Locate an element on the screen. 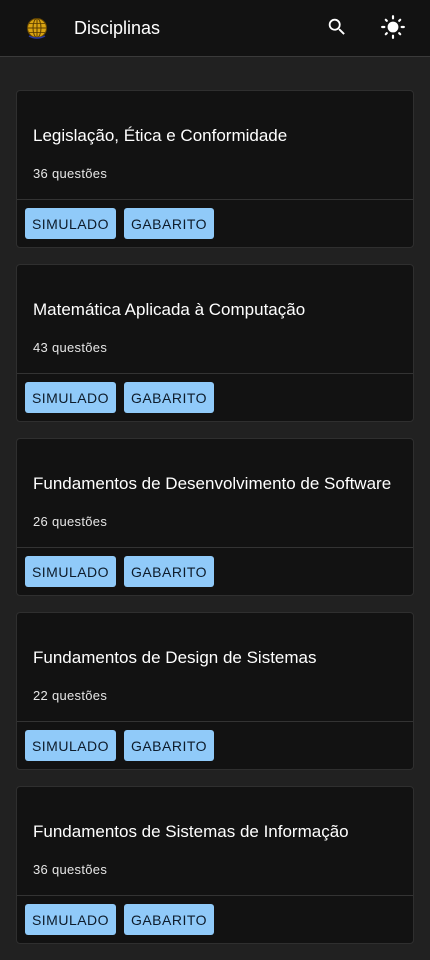 The width and height of the screenshot is (430, 960). discipline-title: Fundamentos de Design de Sistemas is located at coordinates (175, 657).